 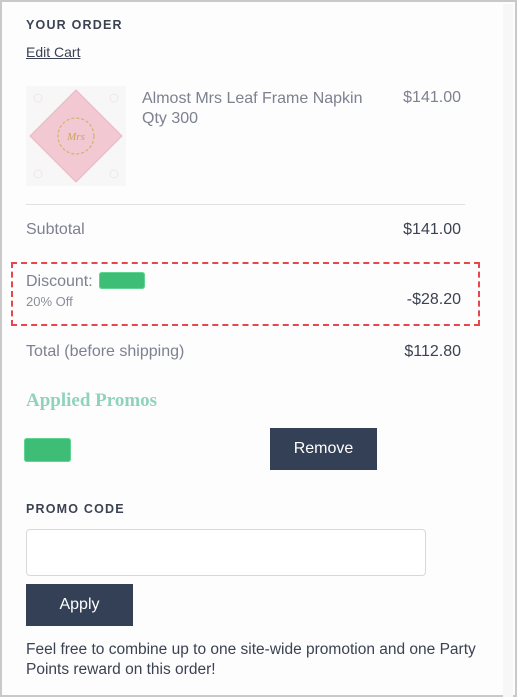 What do you see at coordinates (433, 299) in the screenshot?
I see `discount-value: -$28.20` at bounding box center [433, 299].